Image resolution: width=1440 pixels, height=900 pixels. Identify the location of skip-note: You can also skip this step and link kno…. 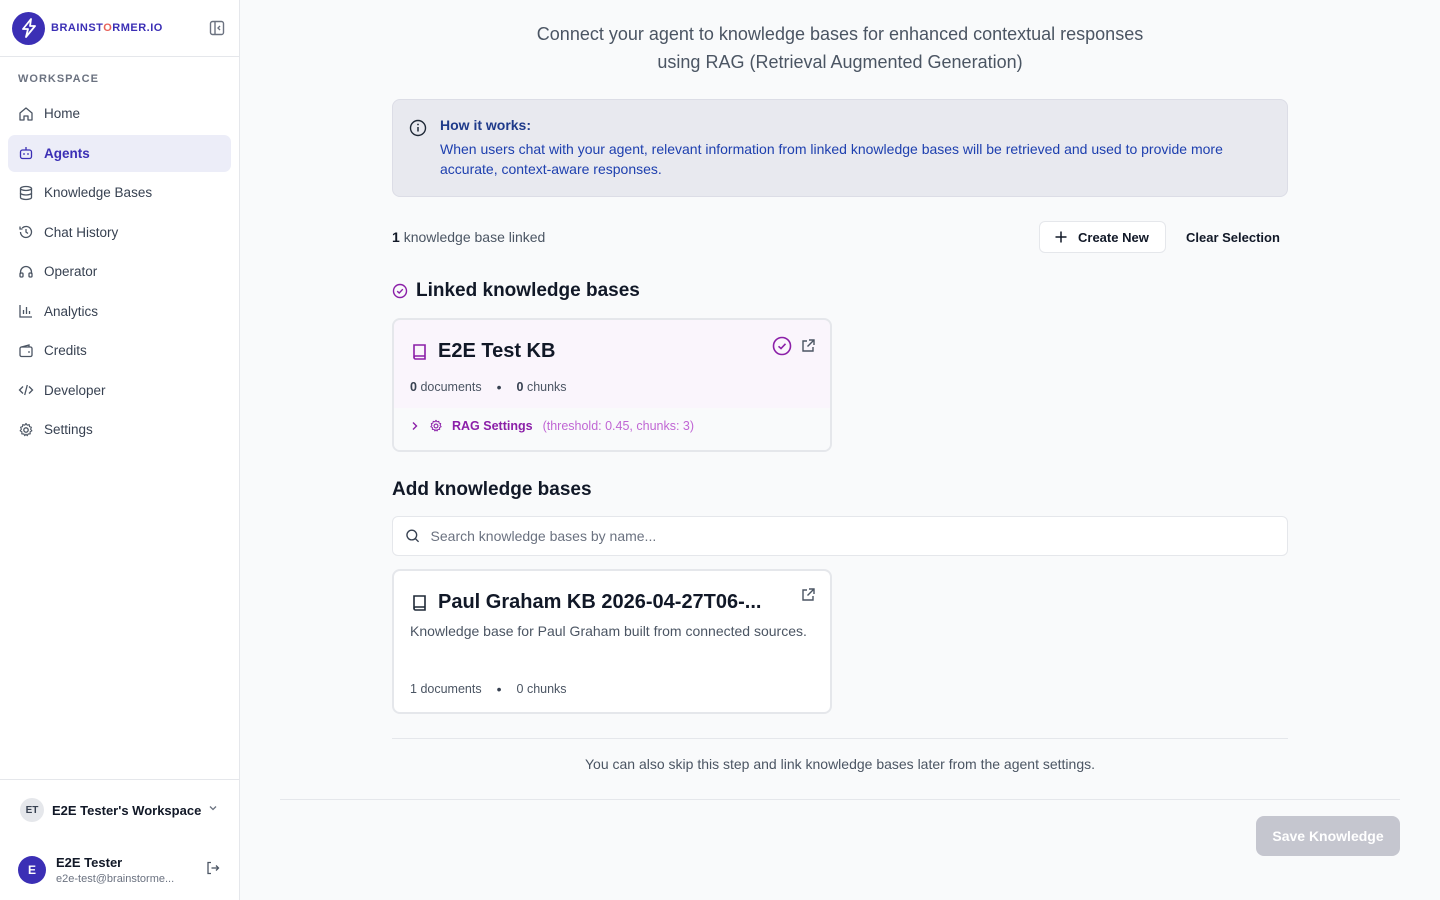
(839, 764).